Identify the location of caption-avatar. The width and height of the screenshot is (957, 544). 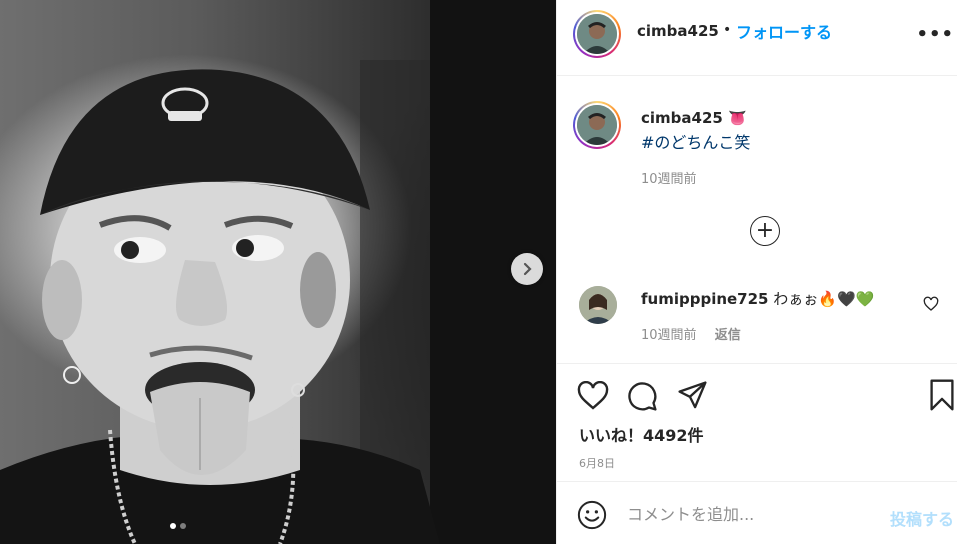
(597, 125).